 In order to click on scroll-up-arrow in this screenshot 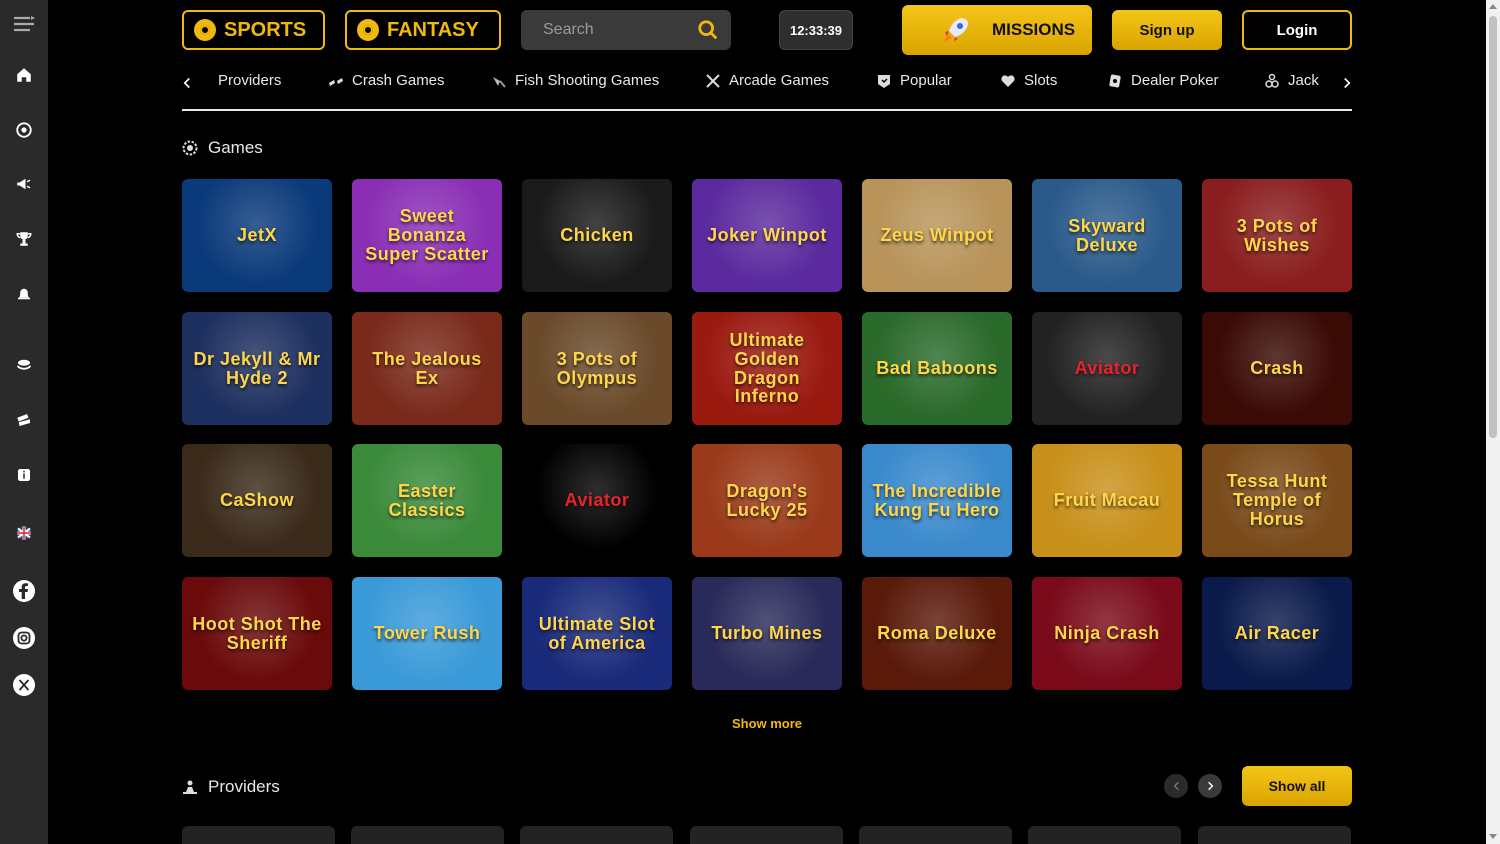, I will do `click(1493, 6)`.